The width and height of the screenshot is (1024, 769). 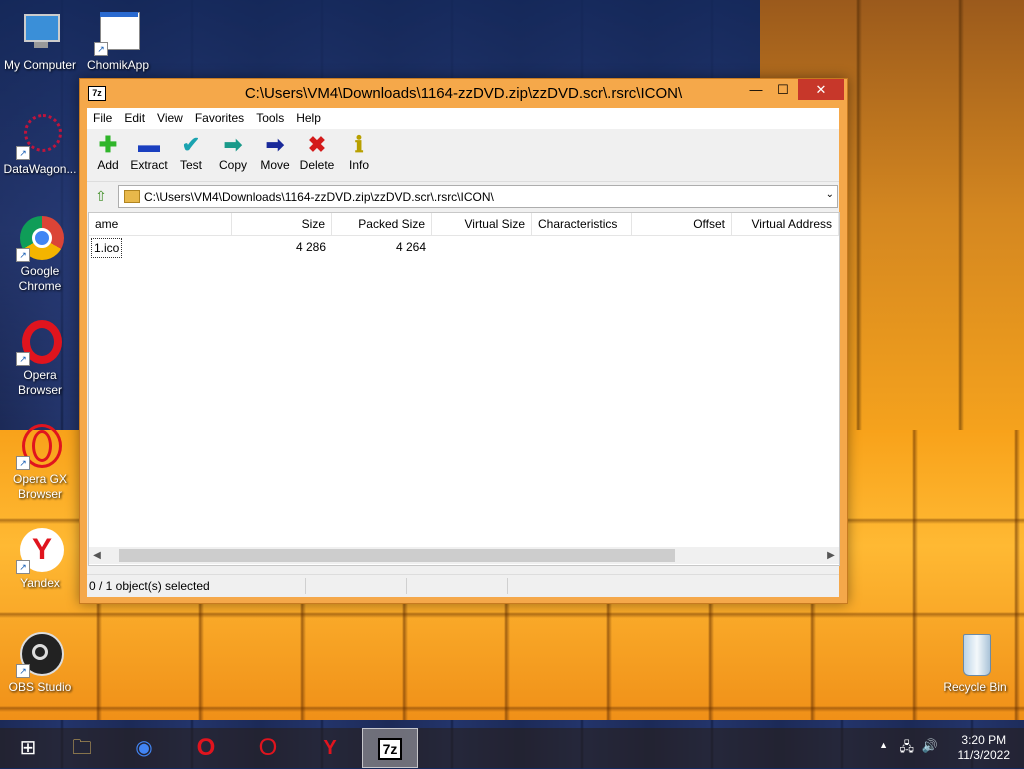 What do you see at coordinates (270, 118) in the screenshot?
I see `menu-tools: Tools` at bounding box center [270, 118].